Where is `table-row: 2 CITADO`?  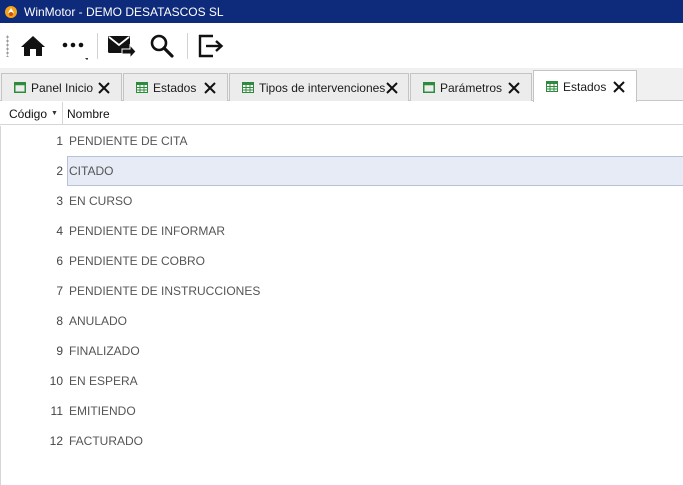 table-row: 2 CITADO is located at coordinates (342, 171).